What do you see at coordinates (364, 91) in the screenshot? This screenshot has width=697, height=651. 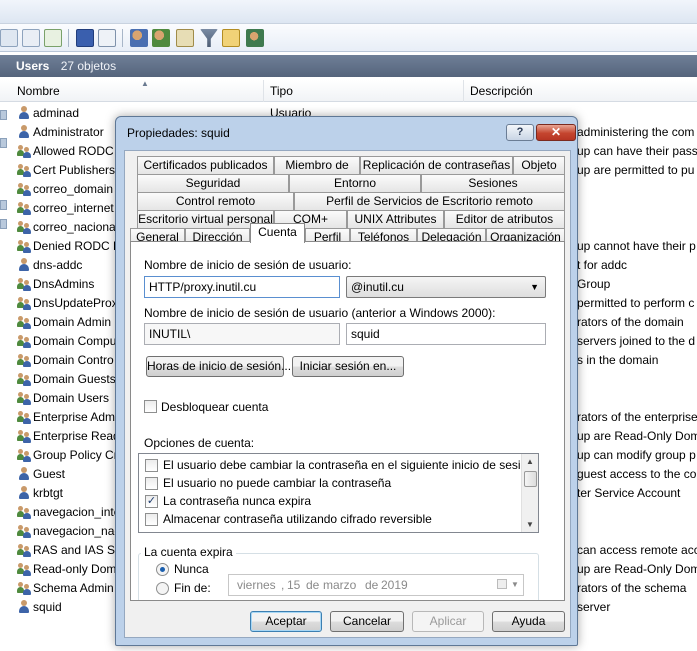 I see `column-type: Tipo` at bounding box center [364, 91].